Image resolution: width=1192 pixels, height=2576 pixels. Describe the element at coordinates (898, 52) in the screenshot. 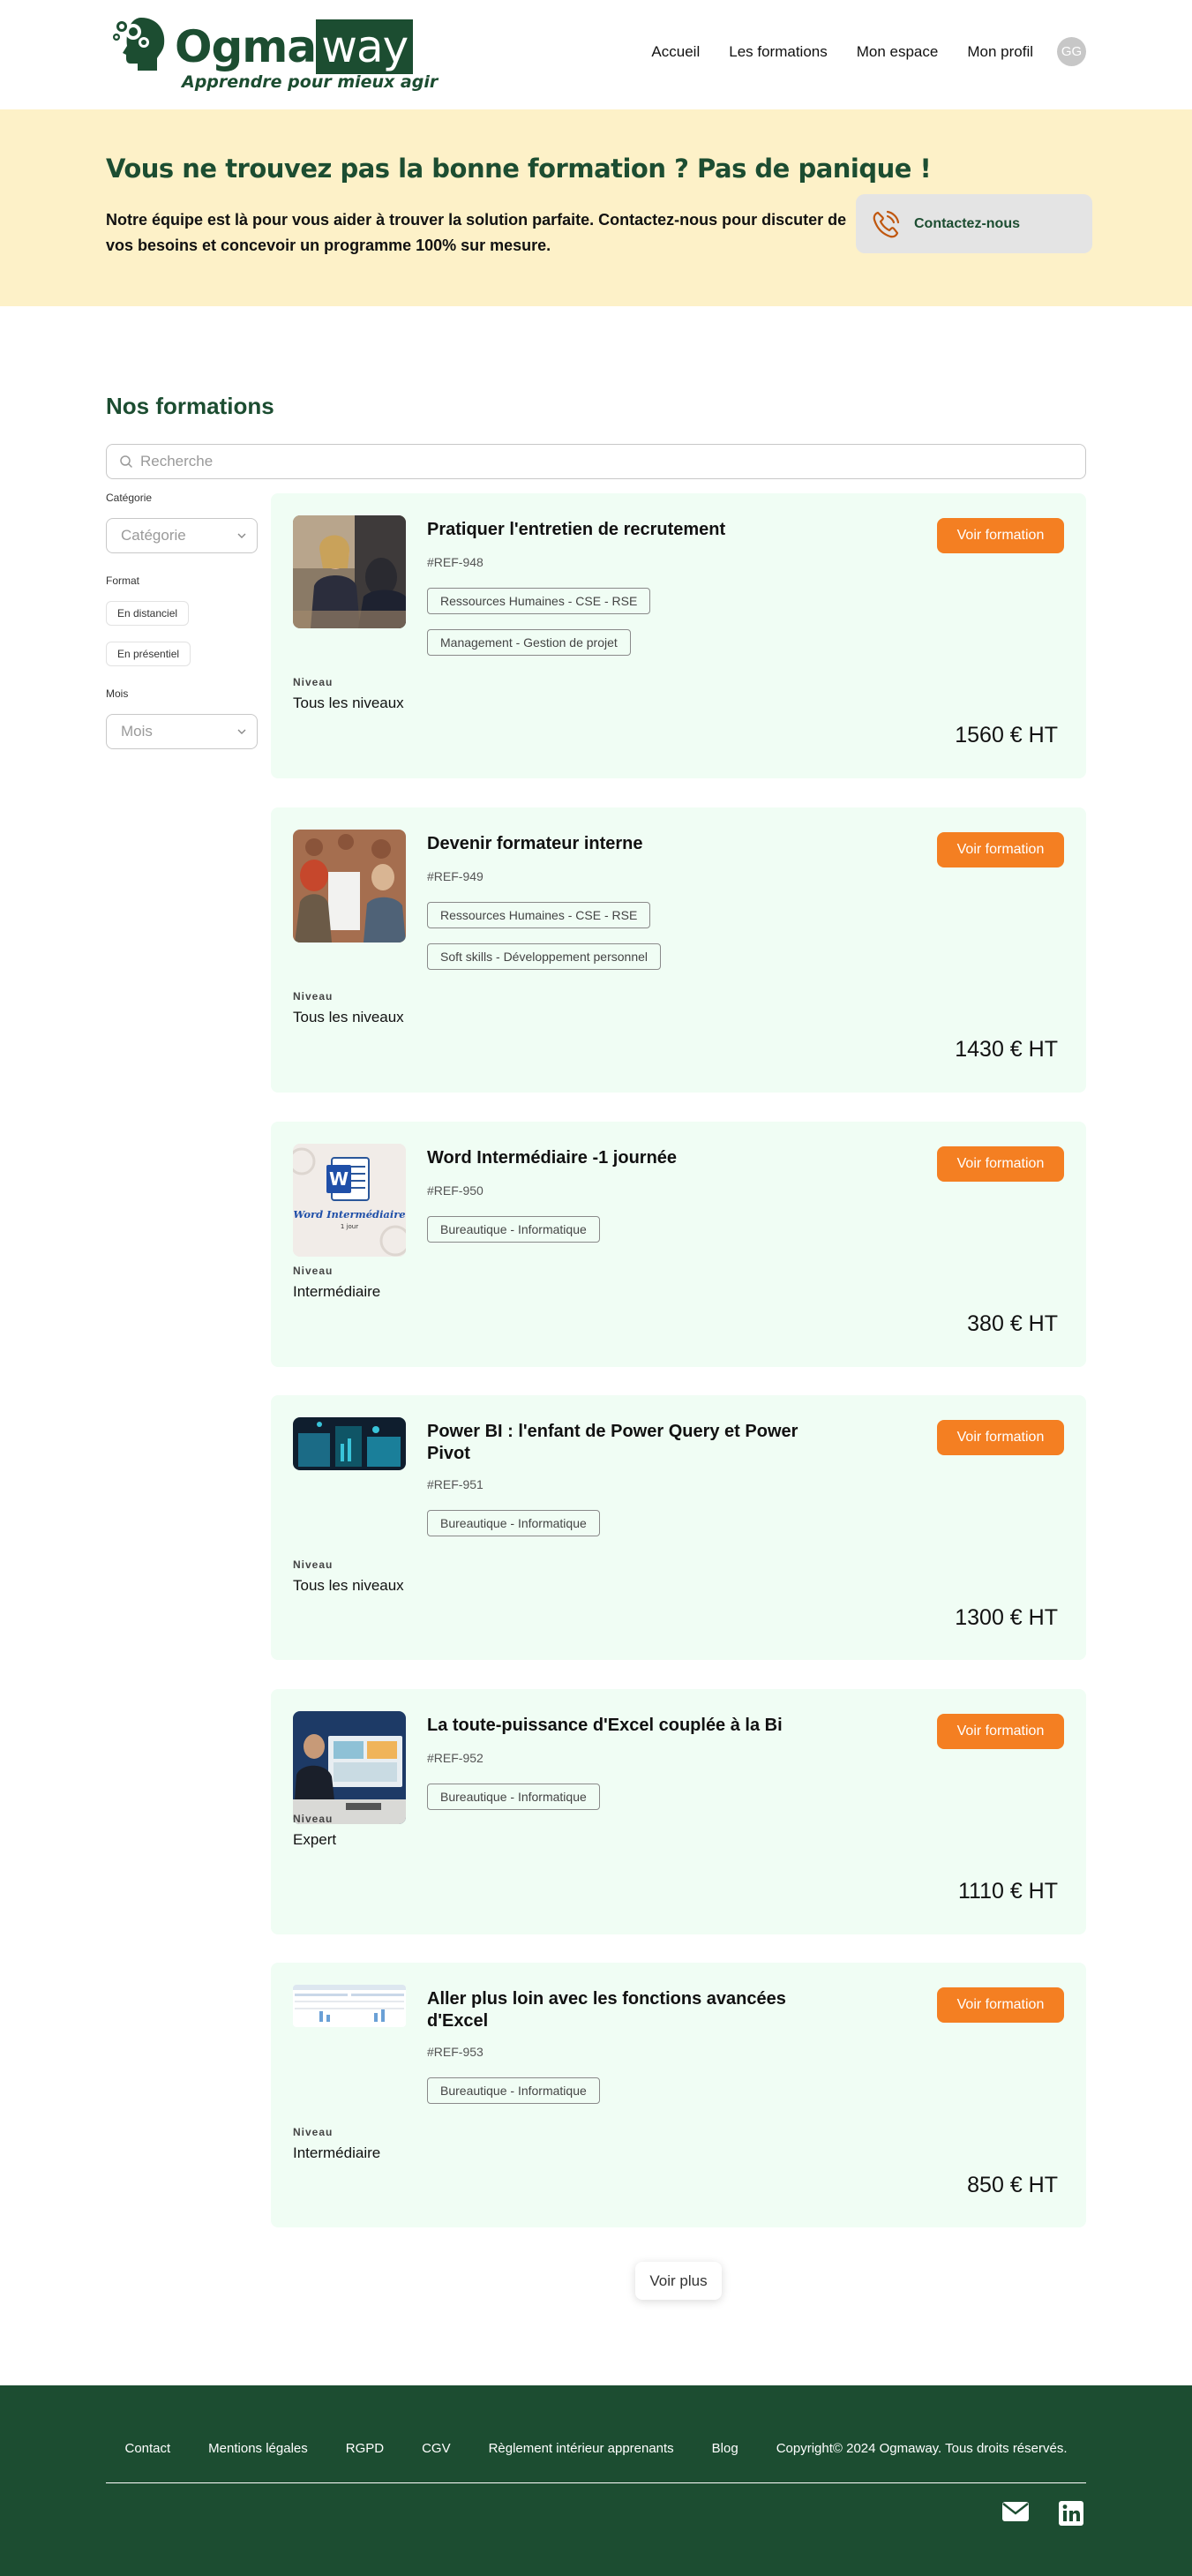

I see `nav-mon-espace: Mon espace` at that location.